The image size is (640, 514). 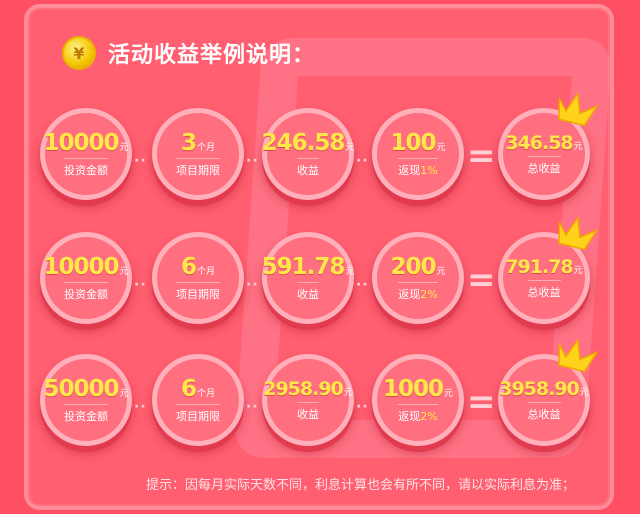 I want to click on cashback-circle: 200 元 返现2%, so click(x=418, y=278).